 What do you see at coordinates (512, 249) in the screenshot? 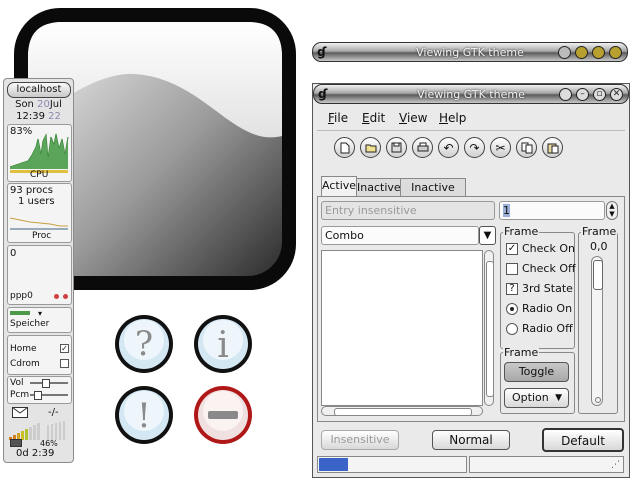
I see `check-on-checkbox: ✓` at bounding box center [512, 249].